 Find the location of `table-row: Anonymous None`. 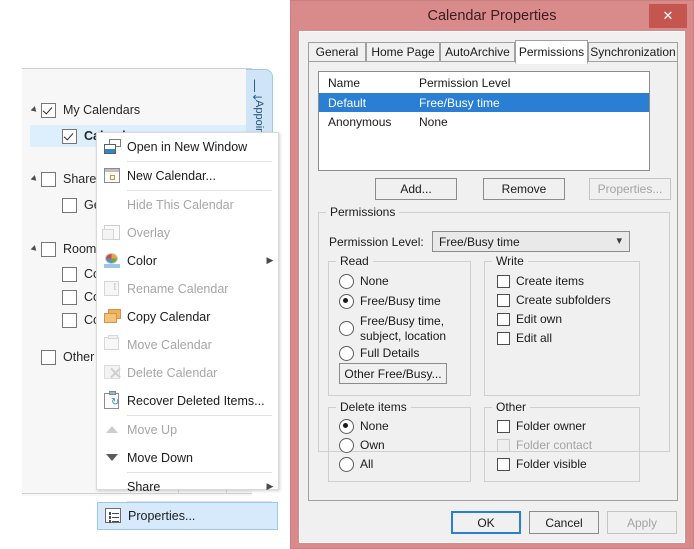

table-row: Anonymous None is located at coordinates (484, 121).